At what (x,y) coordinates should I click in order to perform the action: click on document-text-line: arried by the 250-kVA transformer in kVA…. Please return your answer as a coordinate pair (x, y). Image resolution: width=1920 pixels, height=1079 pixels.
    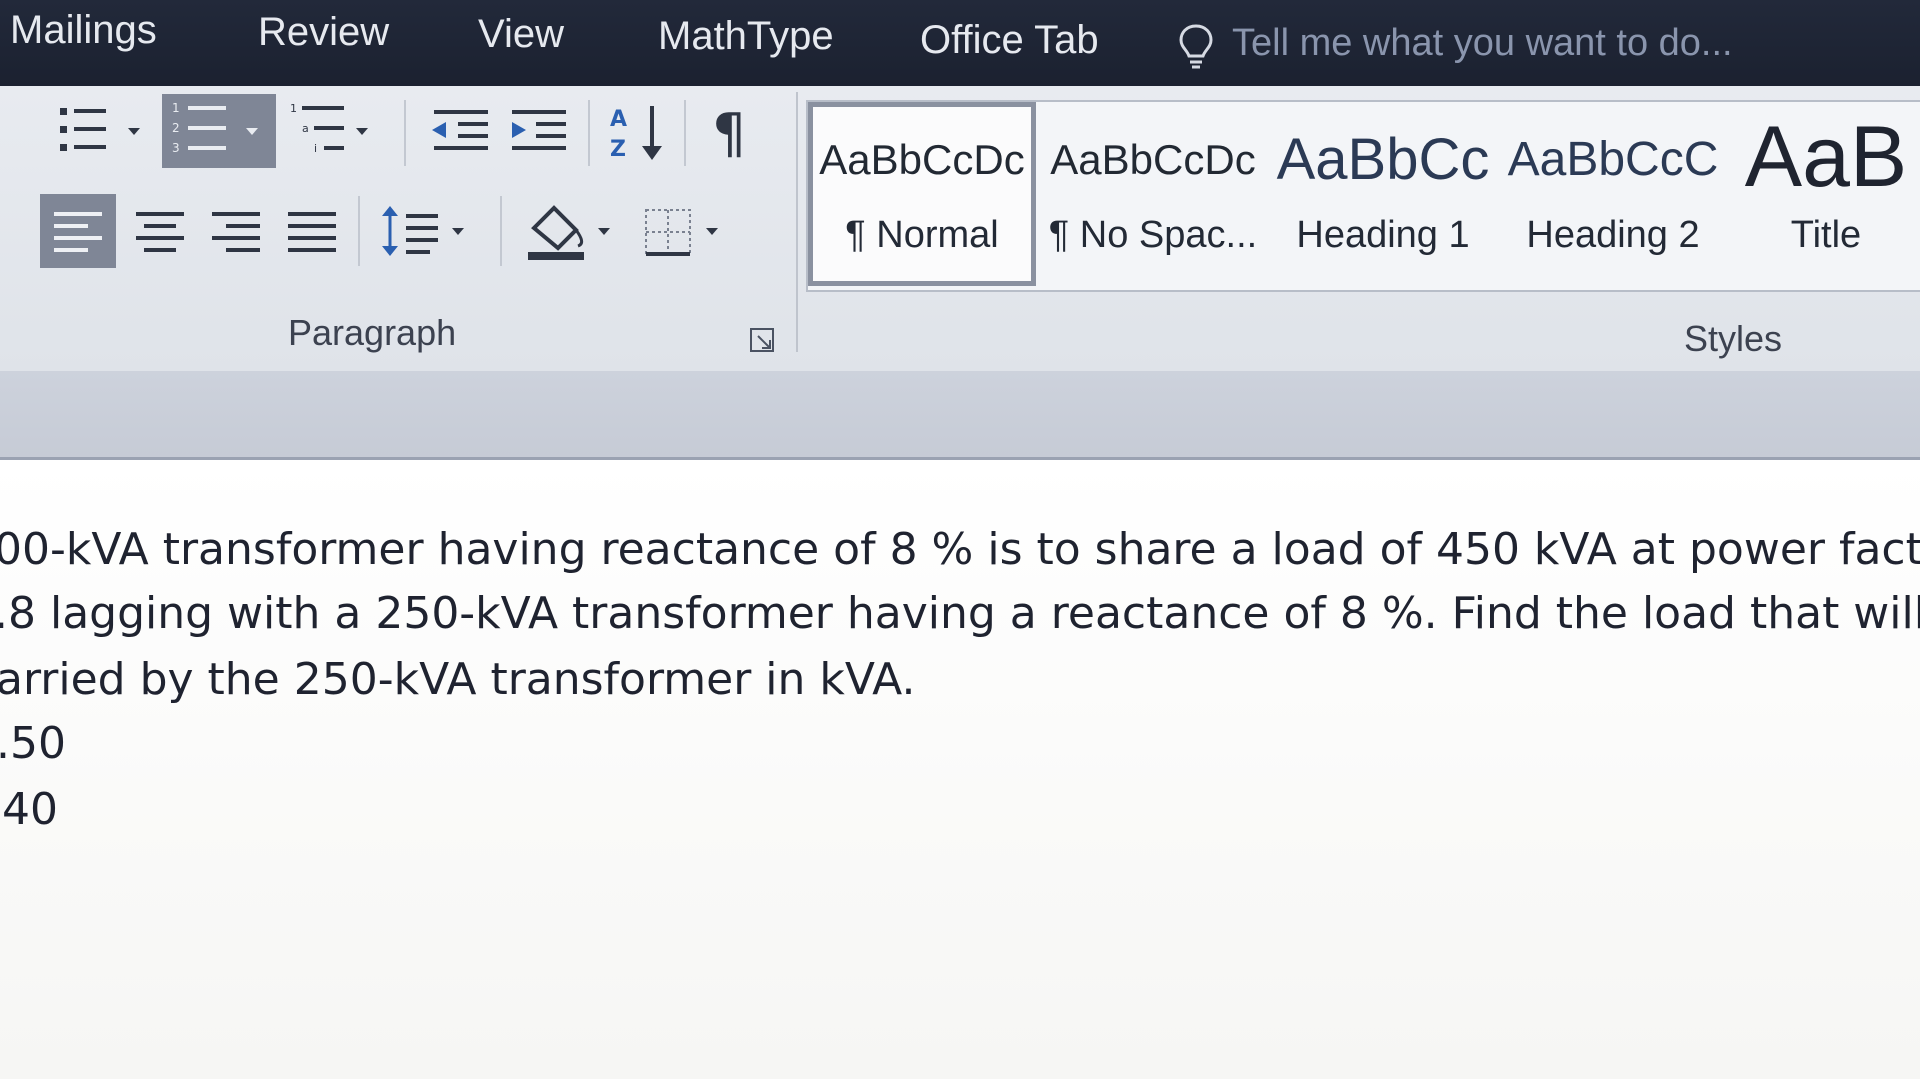
    Looking at the image, I should click on (458, 679).